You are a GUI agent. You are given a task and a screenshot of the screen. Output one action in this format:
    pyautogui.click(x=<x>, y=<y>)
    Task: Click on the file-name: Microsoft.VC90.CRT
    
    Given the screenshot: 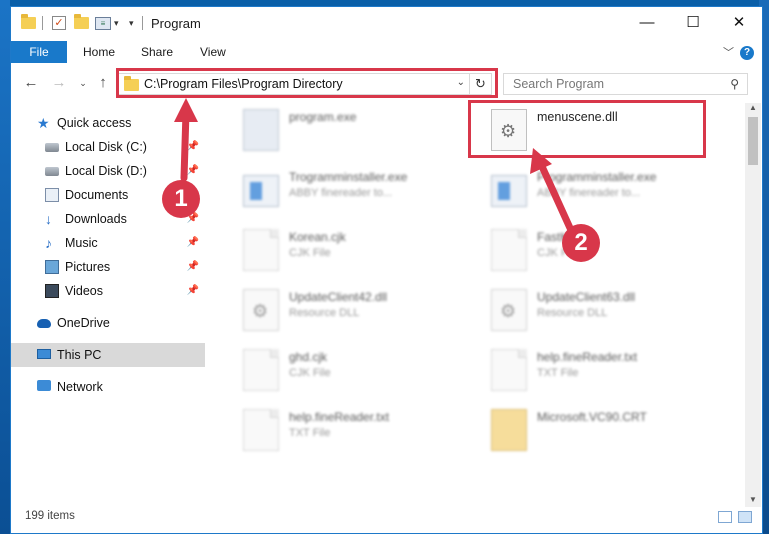 What is the action you would take?
    pyautogui.click(x=592, y=417)
    